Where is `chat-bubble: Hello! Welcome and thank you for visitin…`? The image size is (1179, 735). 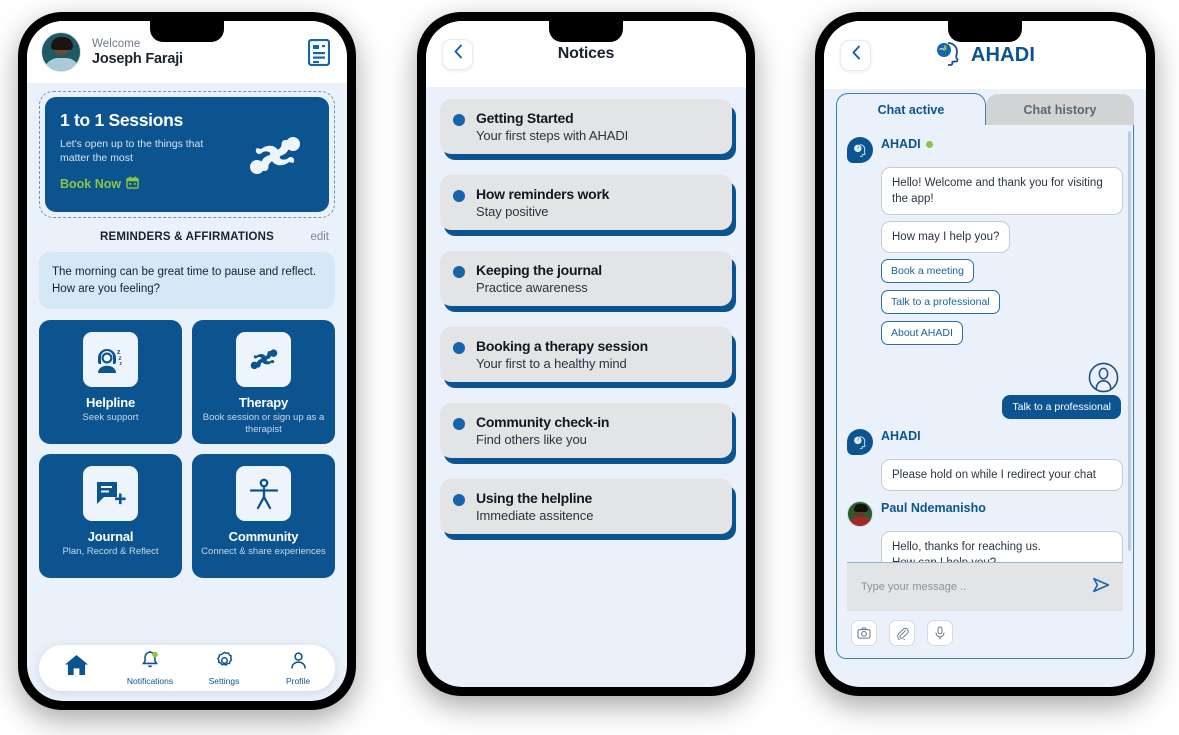 chat-bubble: Hello! Welcome and thank you for visitin… is located at coordinates (1002, 191).